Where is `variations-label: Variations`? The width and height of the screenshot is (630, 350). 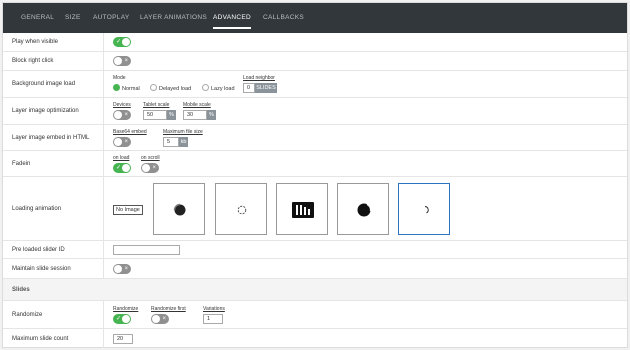 variations-label: Variations is located at coordinates (214, 309).